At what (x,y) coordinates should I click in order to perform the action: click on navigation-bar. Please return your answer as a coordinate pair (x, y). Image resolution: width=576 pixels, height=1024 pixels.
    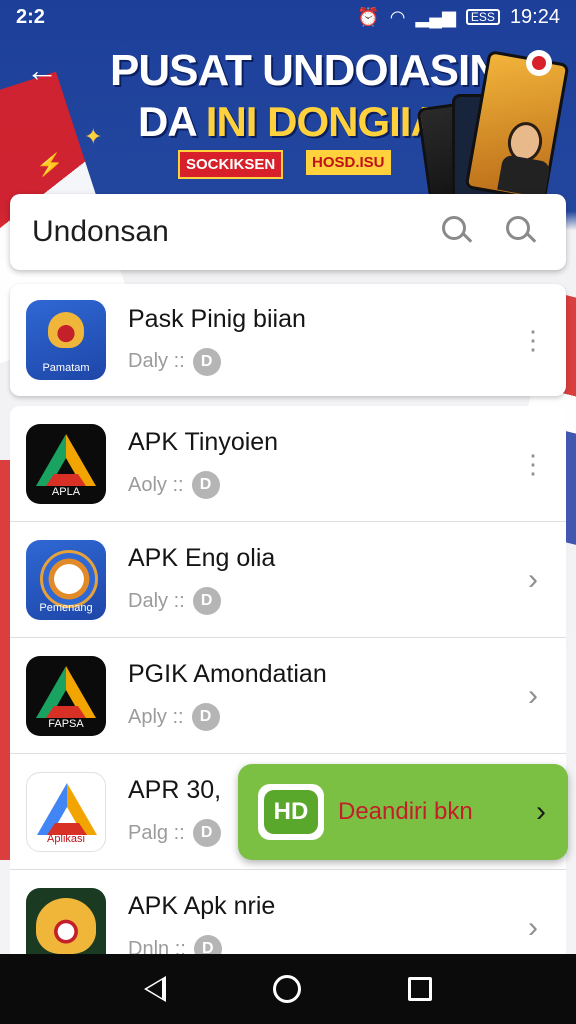
    Looking at the image, I should click on (288, 989).